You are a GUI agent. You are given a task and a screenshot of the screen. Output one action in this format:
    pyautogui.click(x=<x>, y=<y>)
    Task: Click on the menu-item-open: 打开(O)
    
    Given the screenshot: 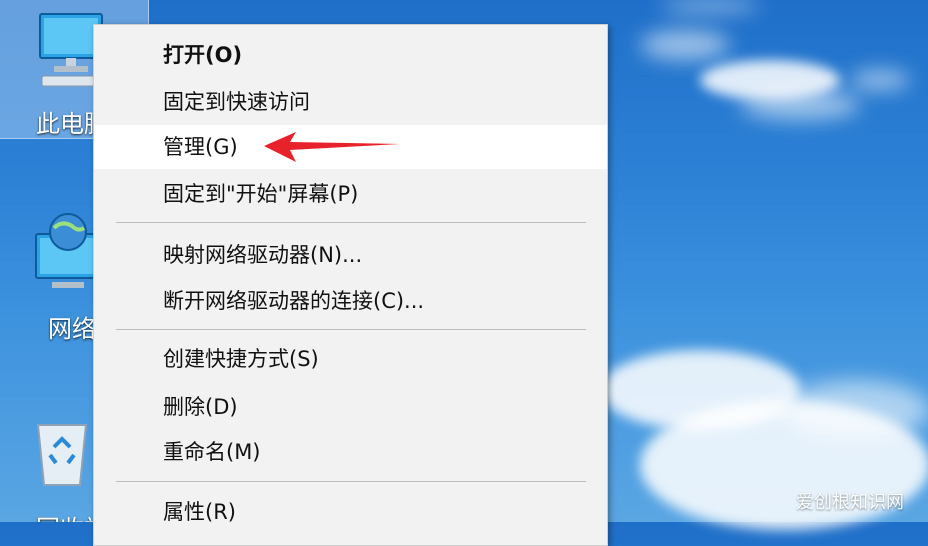 What is the action you would take?
    pyautogui.click(x=350, y=55)
    